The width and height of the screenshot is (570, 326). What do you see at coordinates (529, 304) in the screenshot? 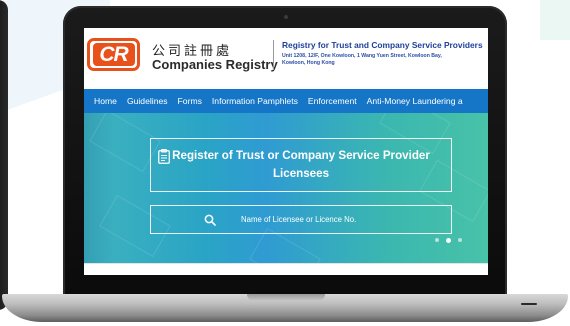
I see `status-led` at bounding box center [529, 304].